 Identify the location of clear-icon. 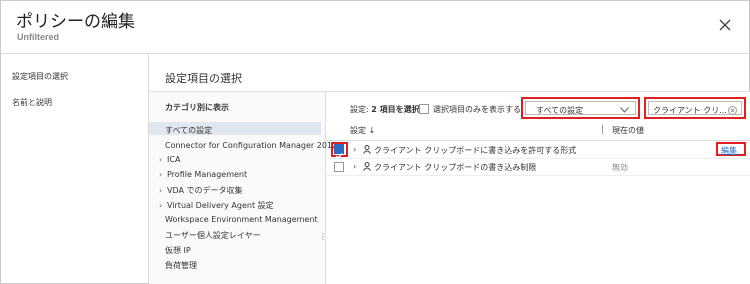
(732, 110).